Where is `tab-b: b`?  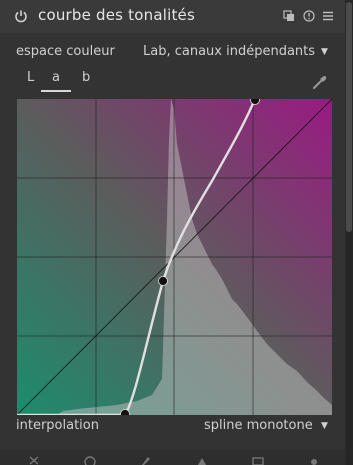 tab-b: b is located at coordinates (86, 77).